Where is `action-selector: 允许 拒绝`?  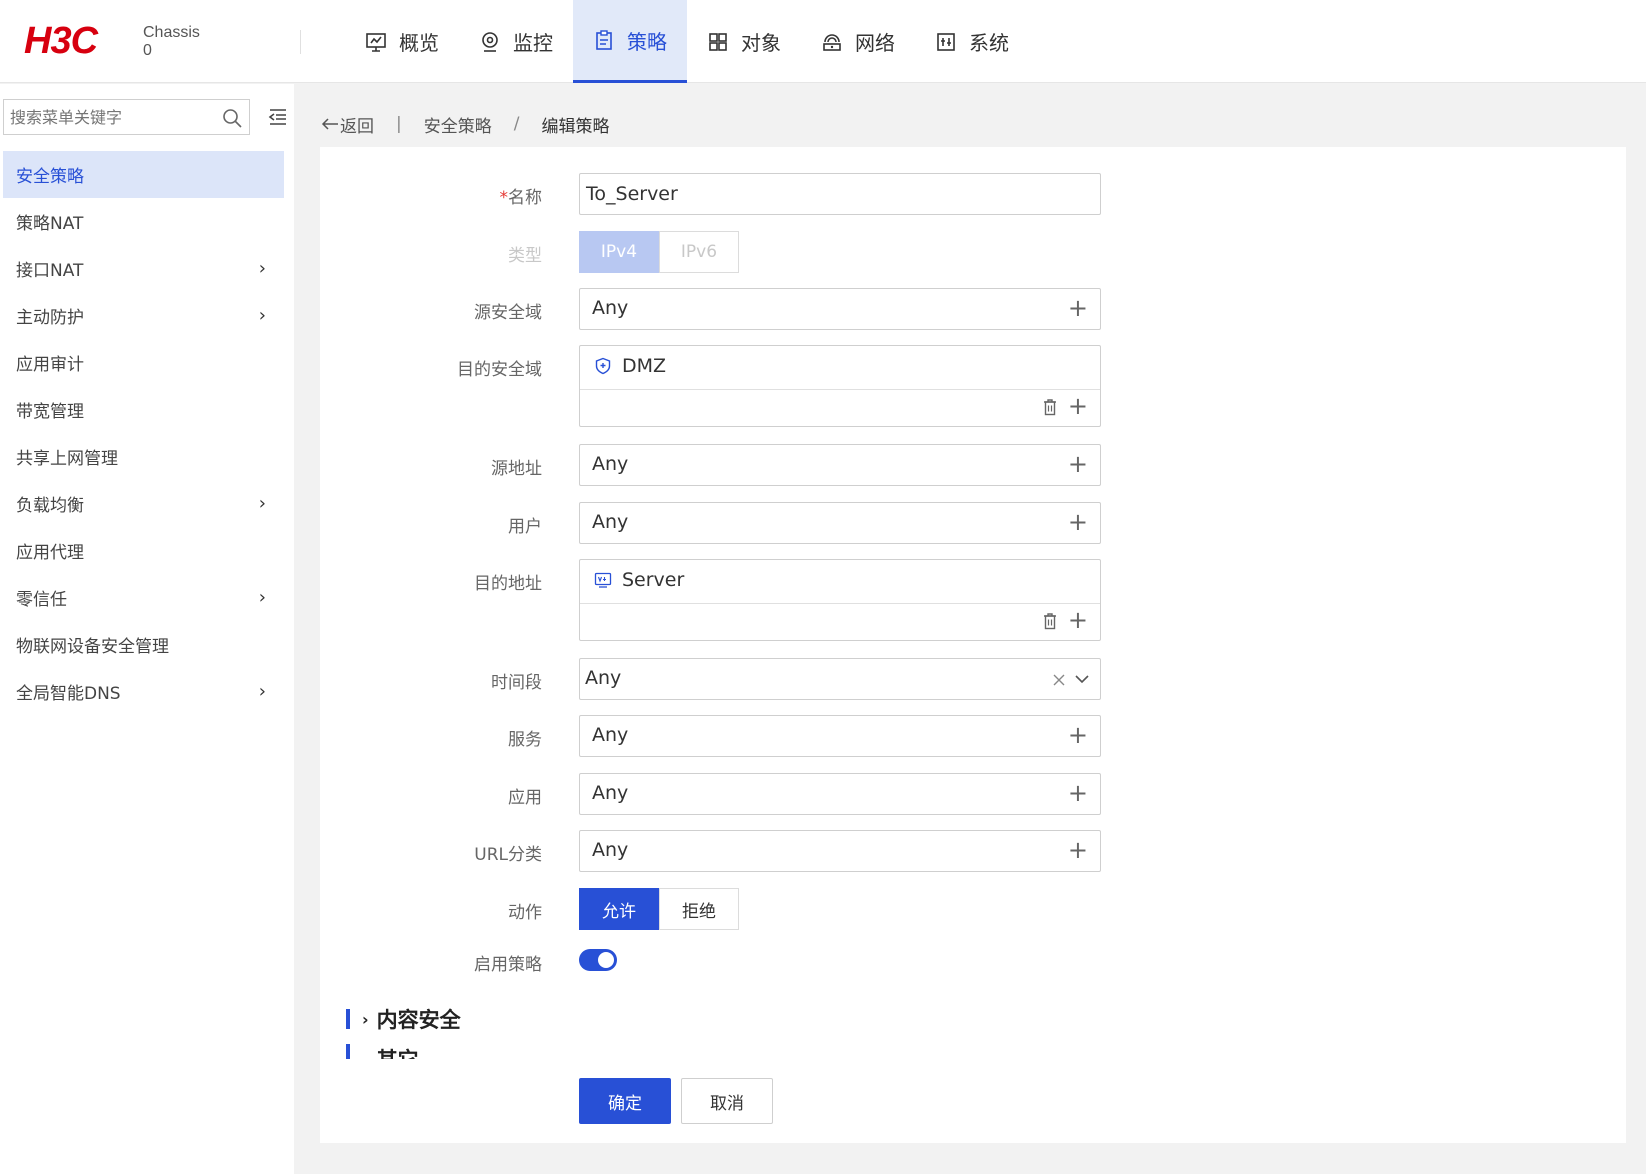 action-selector: 允许 拒绝 is located at coordinates (659, 909).